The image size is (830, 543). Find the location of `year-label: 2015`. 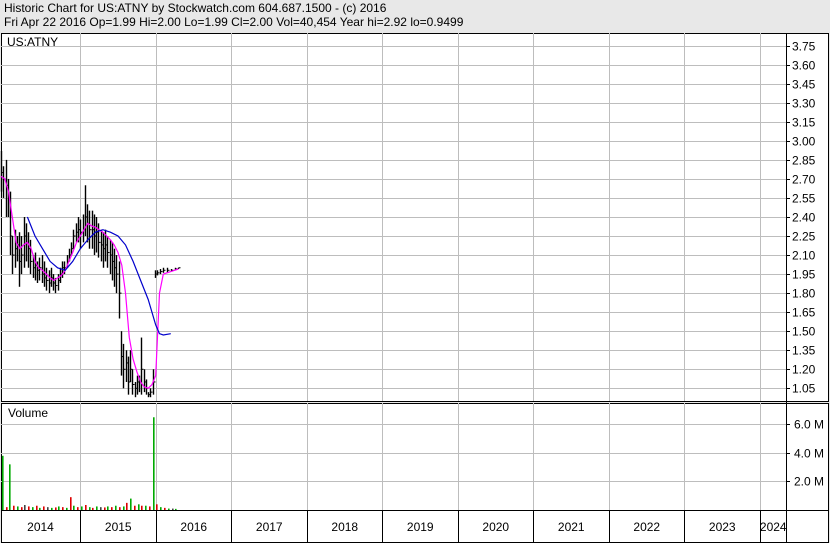

year-label: 2015 is located at coordinates (118, 527).